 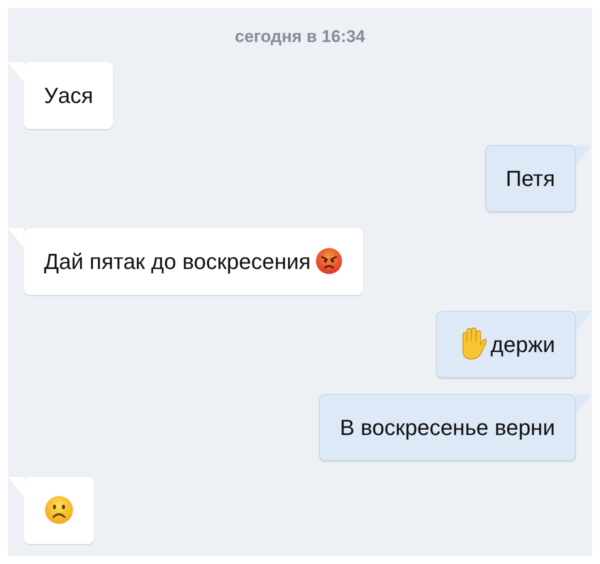 I want to click on frowning-face-icon, so click(x=59, y=510).